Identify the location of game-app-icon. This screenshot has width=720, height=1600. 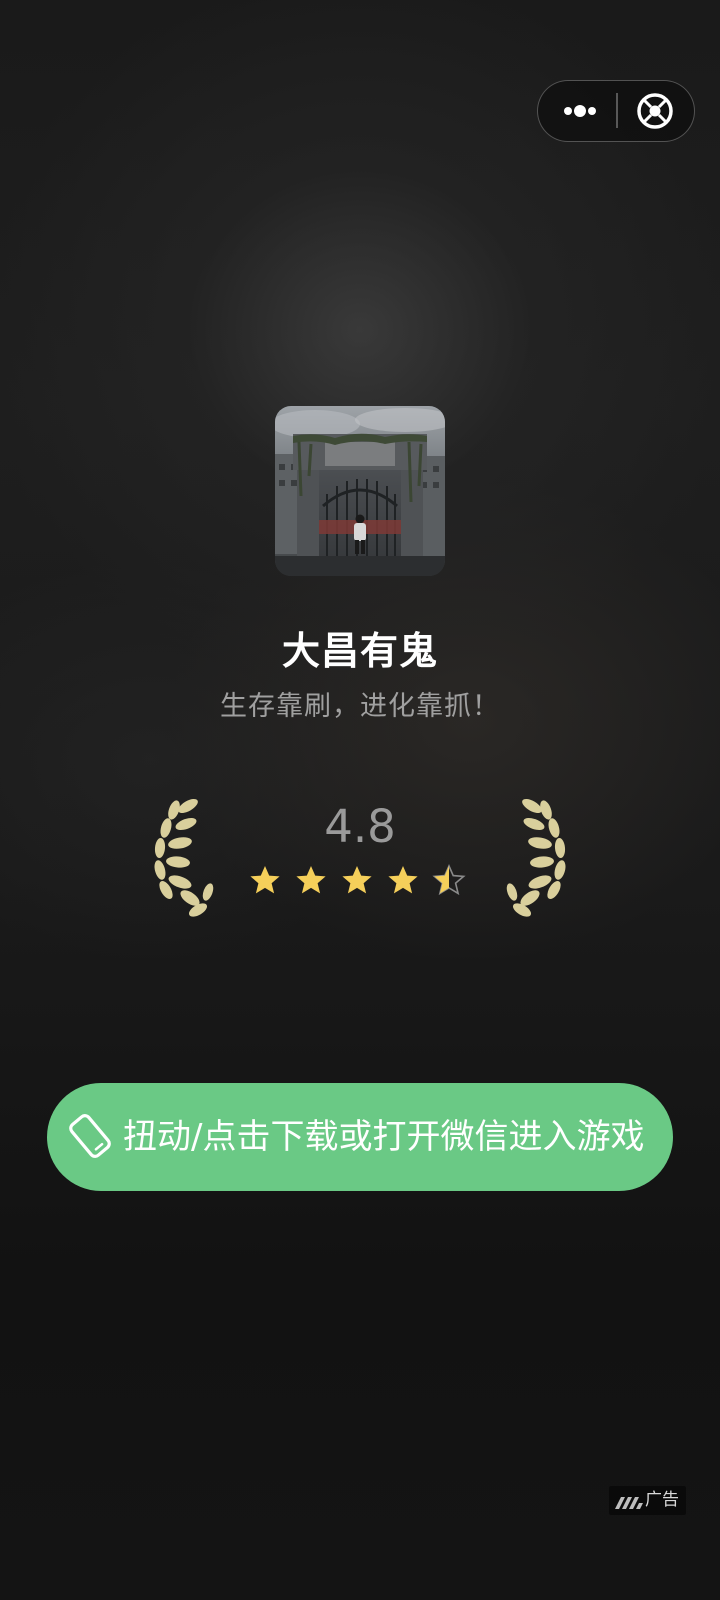
(360, 491).